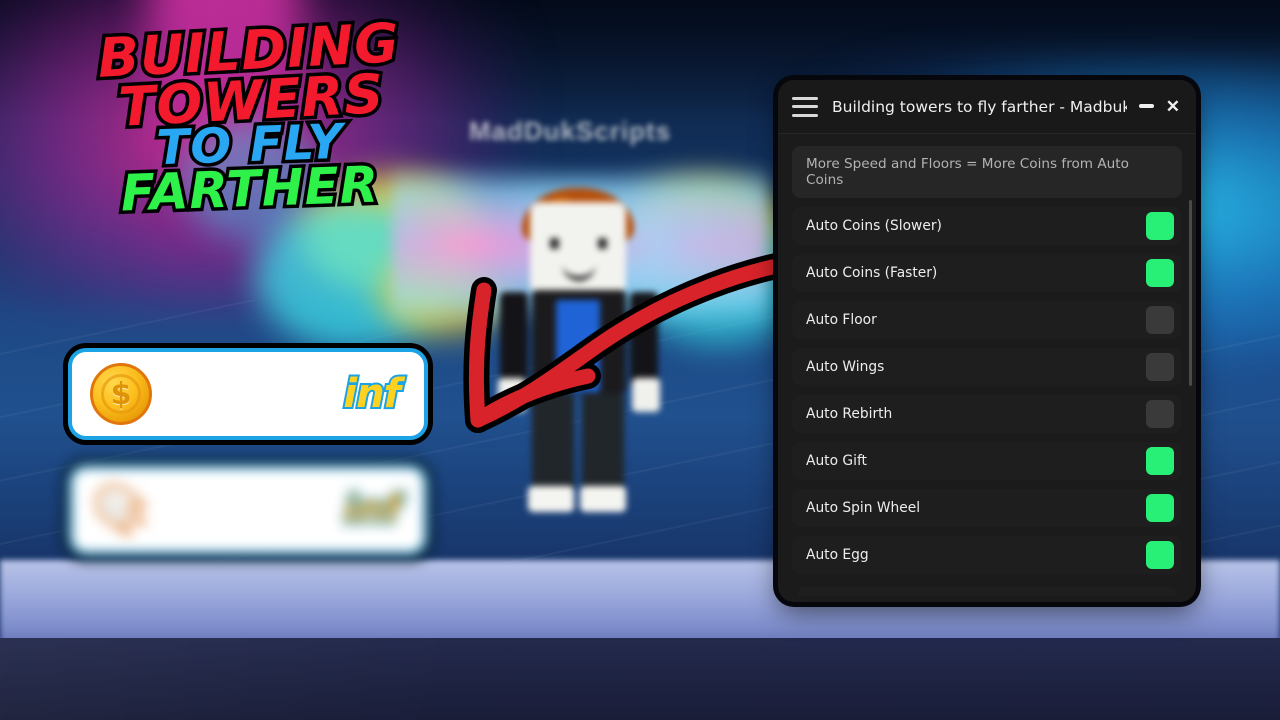  What do you see at coordinates (372, 394) in the screenshot?
I see `coins-value: inf` at bounding box center [372, 394].